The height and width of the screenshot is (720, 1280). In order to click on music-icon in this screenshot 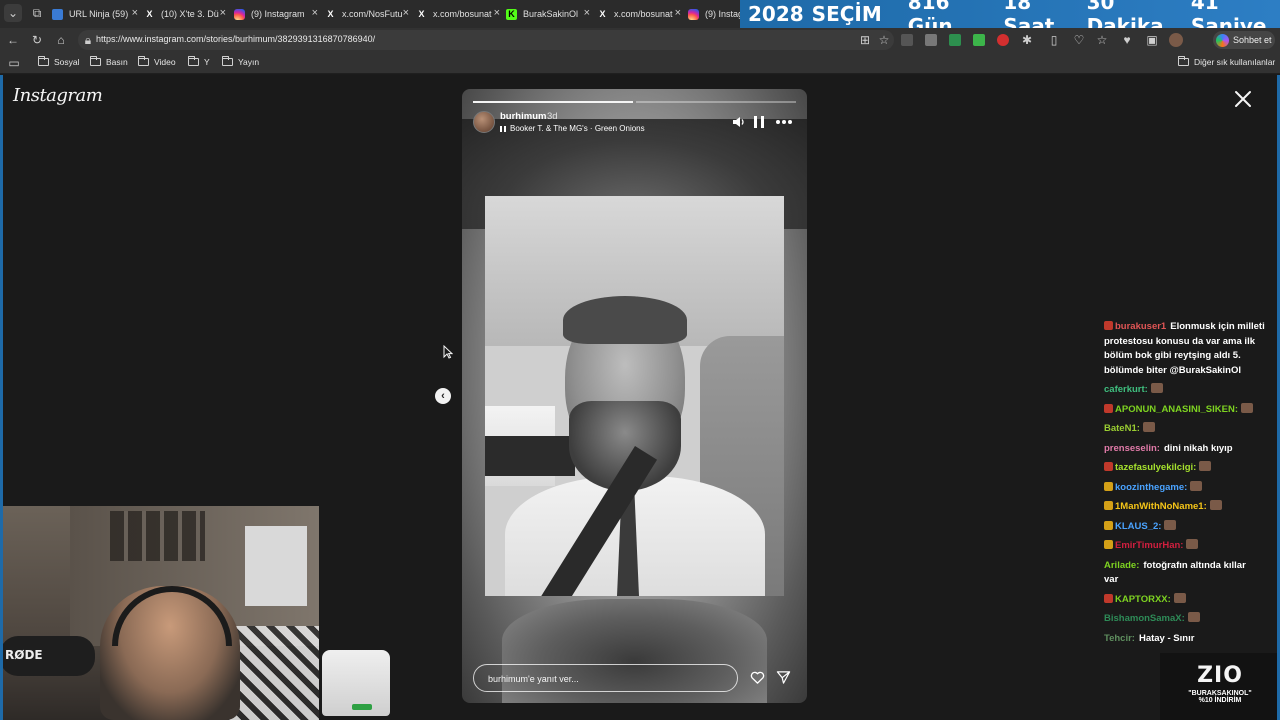, I will do `click(503, 128)`.